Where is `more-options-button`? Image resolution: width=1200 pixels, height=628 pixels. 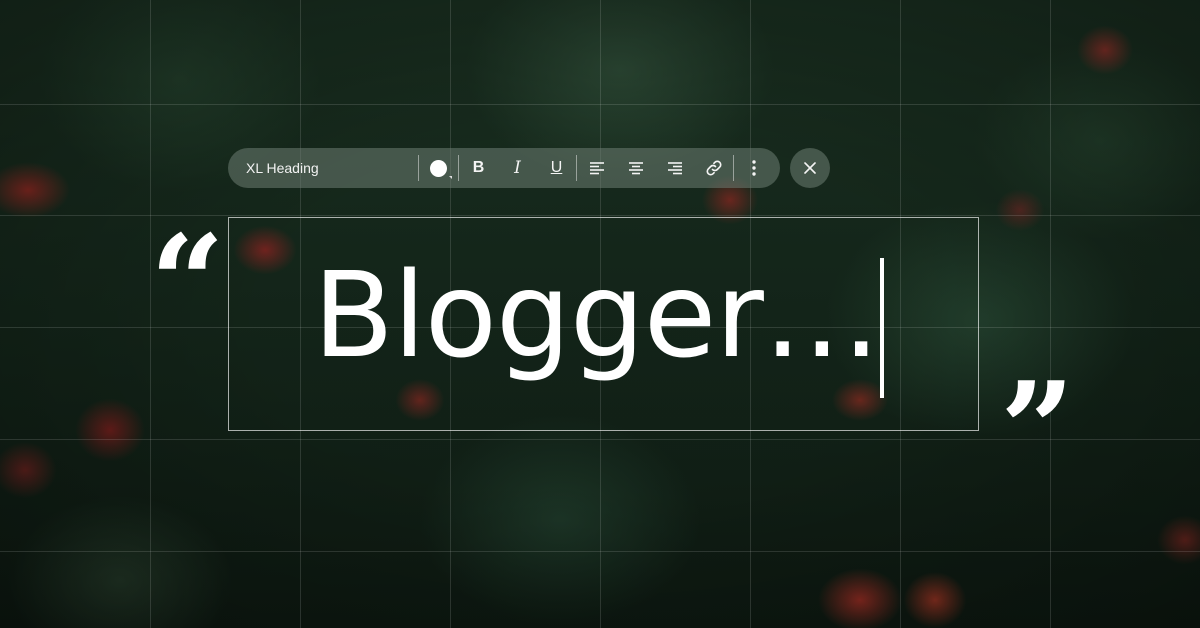 more-options-button is located at coordinates (753, 168).